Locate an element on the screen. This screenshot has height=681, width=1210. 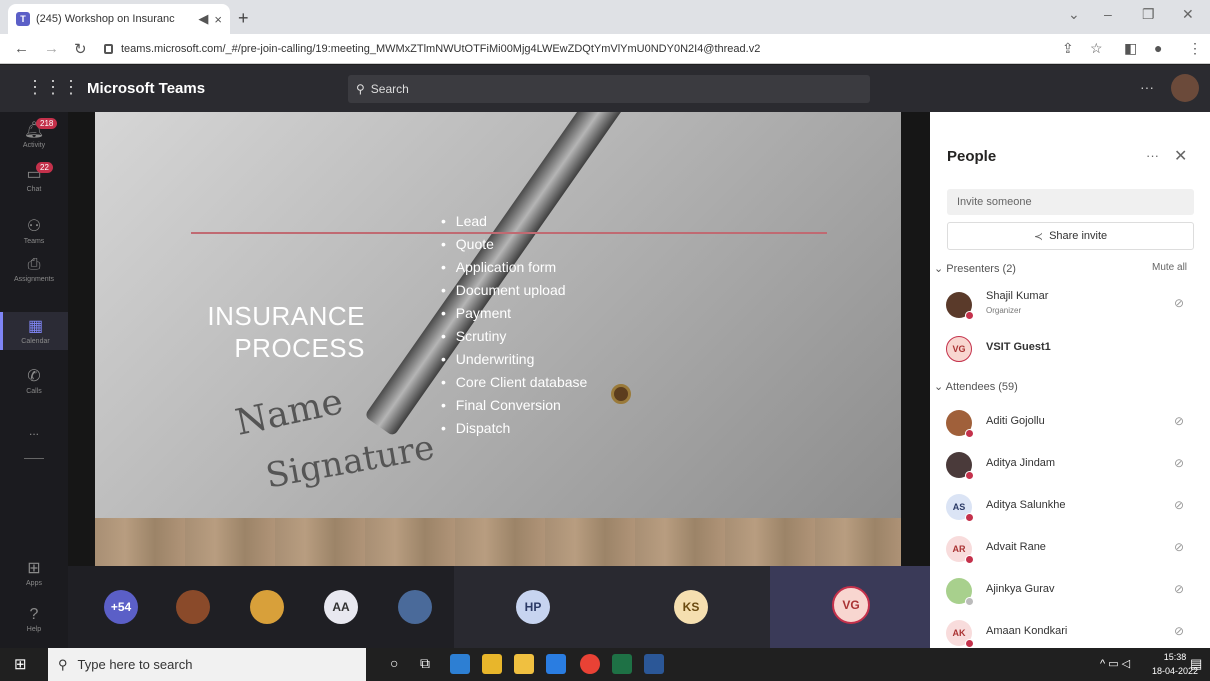
tab-title: (245) Workshop on Insuranc is located at coordinates (105, 19).